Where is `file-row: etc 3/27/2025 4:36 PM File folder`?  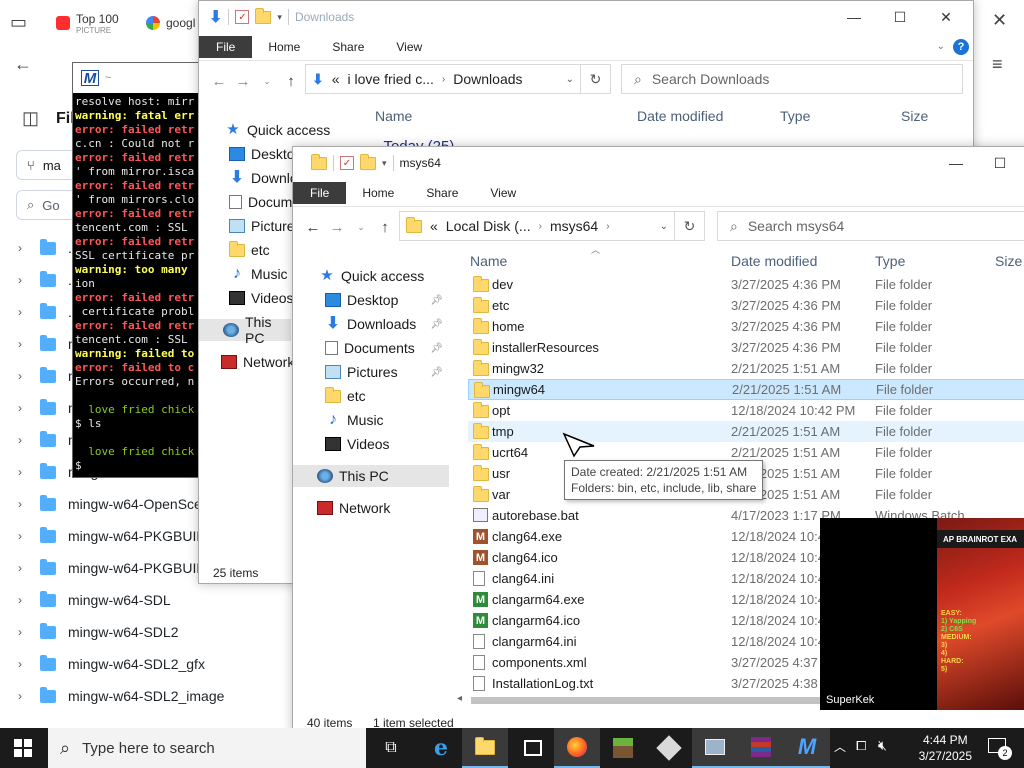 file-row: etc 3/27/2025 4:36 PM File folder is located at coordinates (746, 305).